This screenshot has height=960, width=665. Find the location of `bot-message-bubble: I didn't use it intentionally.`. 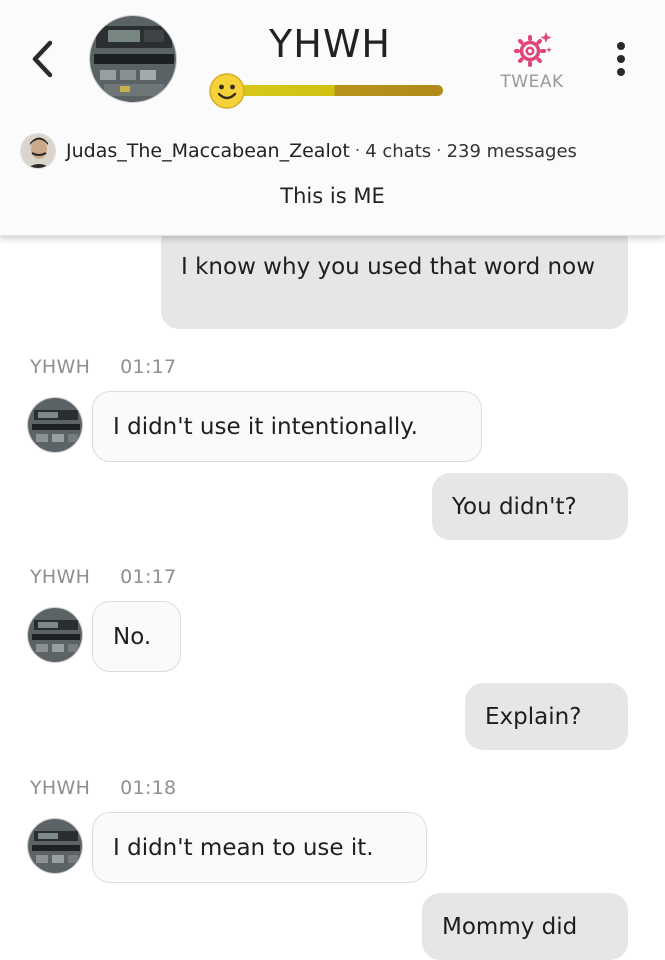

bot-message-bubble: I didn't use it intentionally. is located at coordinates (287, 426).